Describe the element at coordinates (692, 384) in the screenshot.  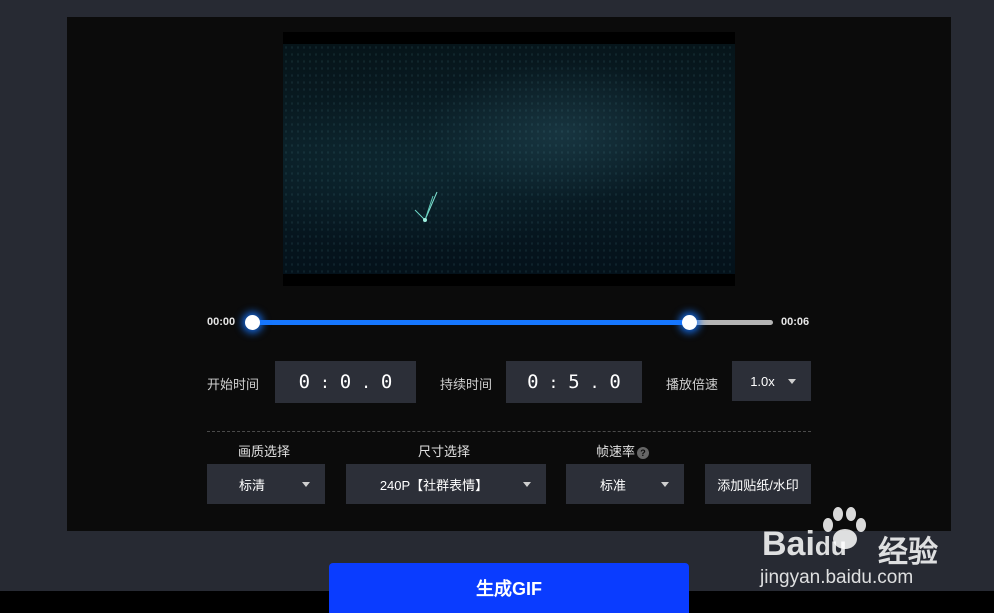
I see `speed-label: 播放倍速` at that location.